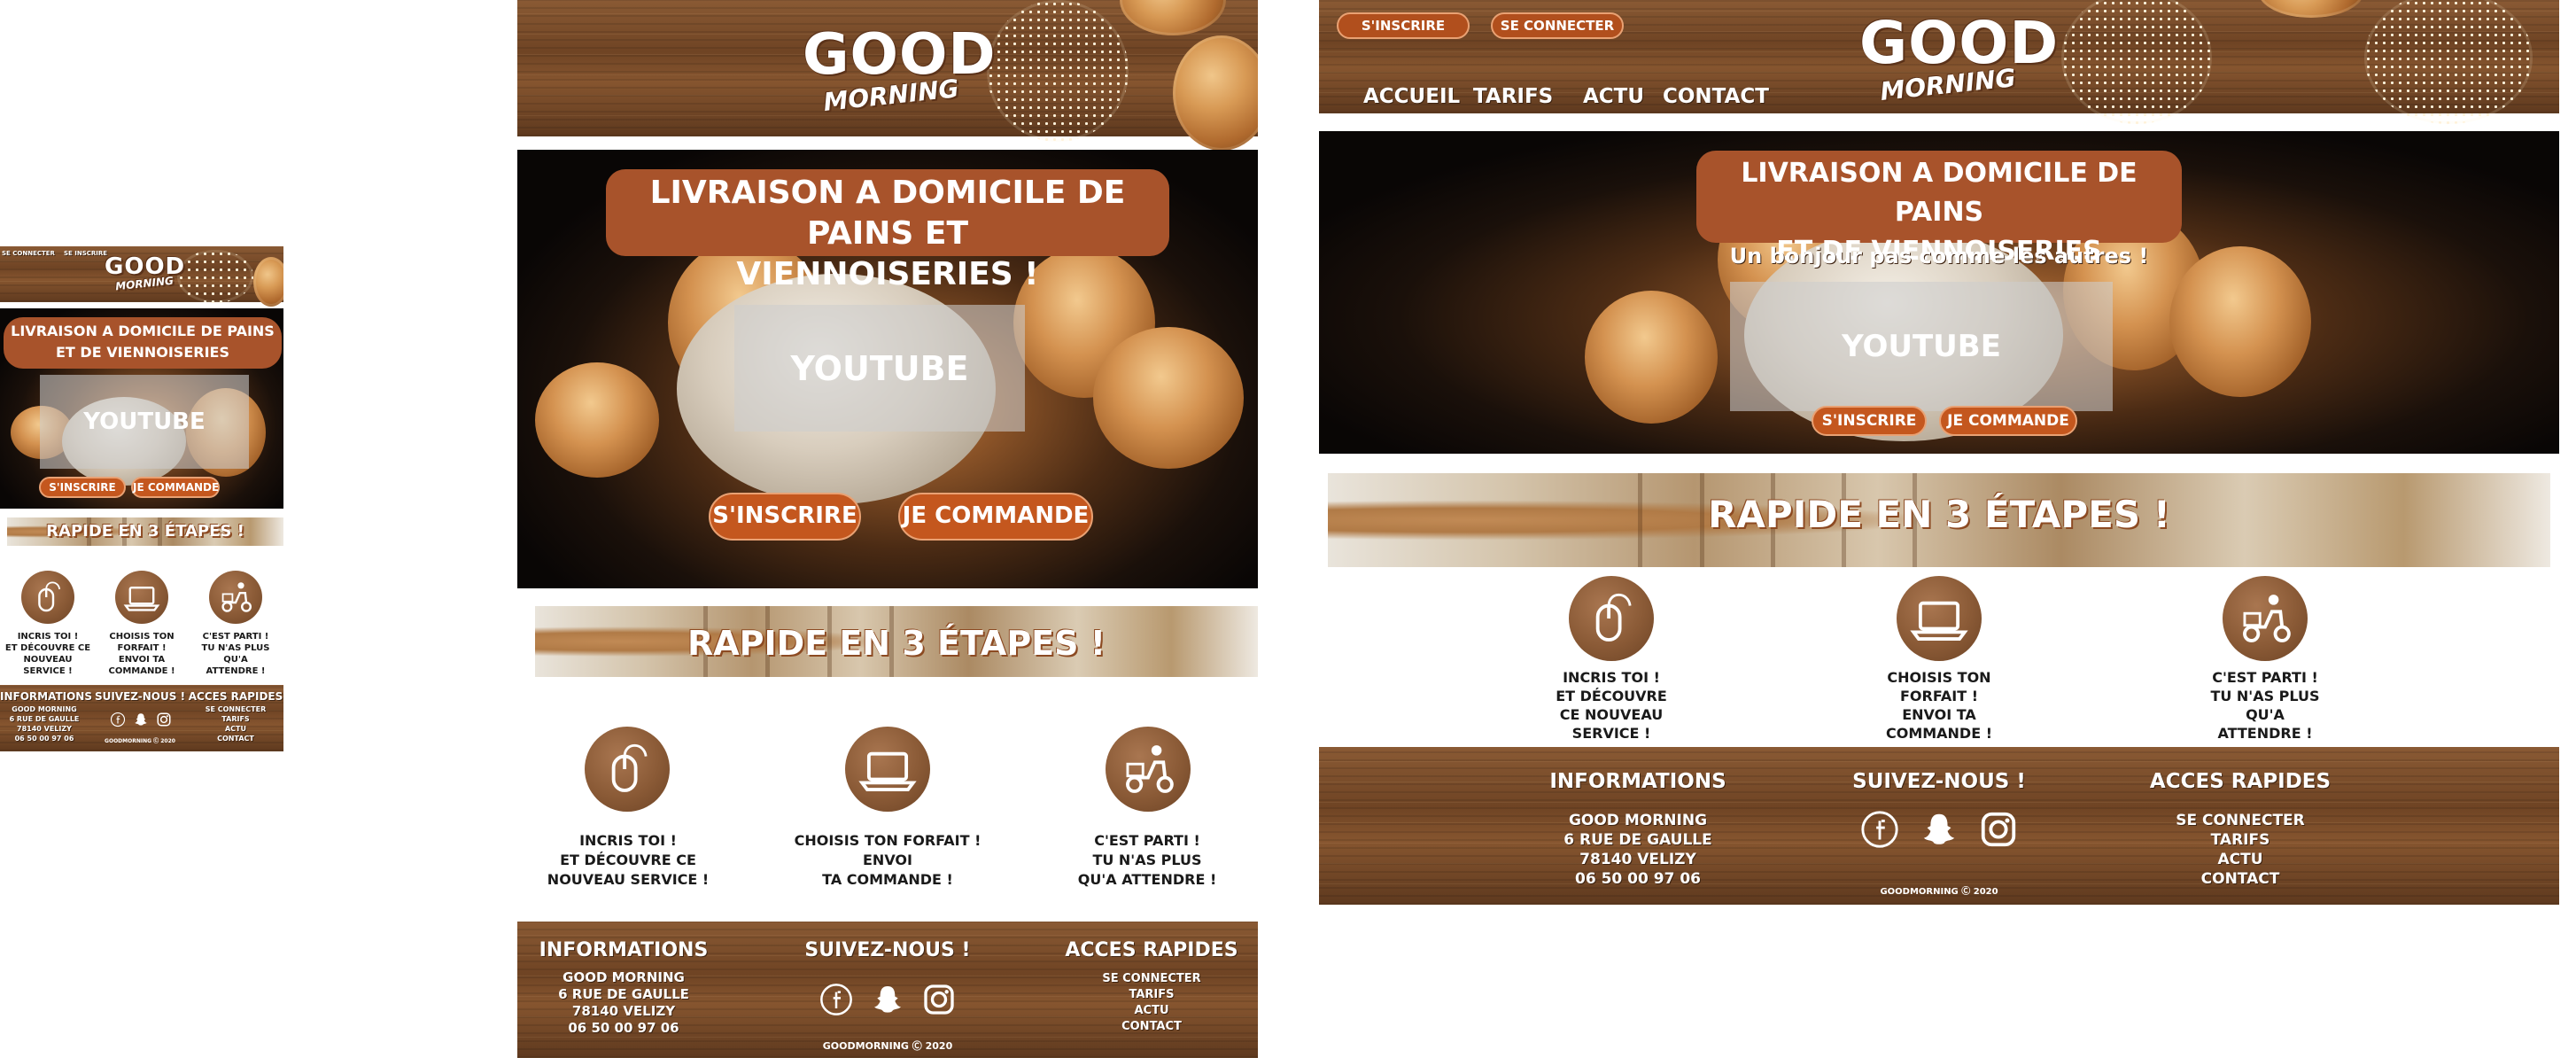  I want to click on mobile-signup-link: SE INSCRIRE, so click(85, 253).